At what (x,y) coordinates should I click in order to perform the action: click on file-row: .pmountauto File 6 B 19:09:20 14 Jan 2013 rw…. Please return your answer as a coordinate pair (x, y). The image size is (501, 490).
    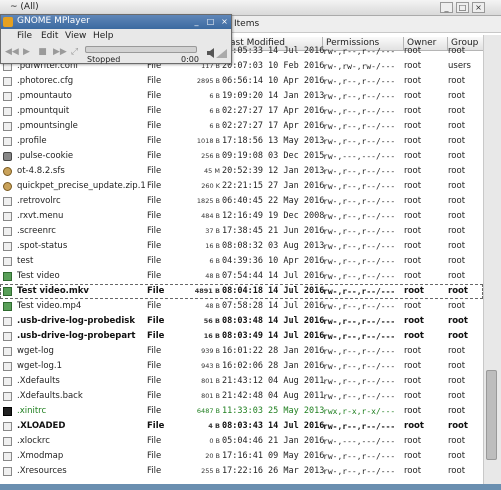
    Looking at the image, I should click on (241, 96).